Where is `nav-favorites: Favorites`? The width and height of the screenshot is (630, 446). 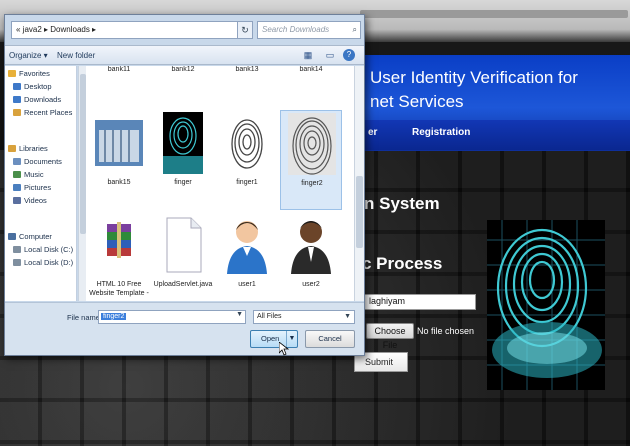
nav-favorites: Favorites is located at coordinates (29, 73).